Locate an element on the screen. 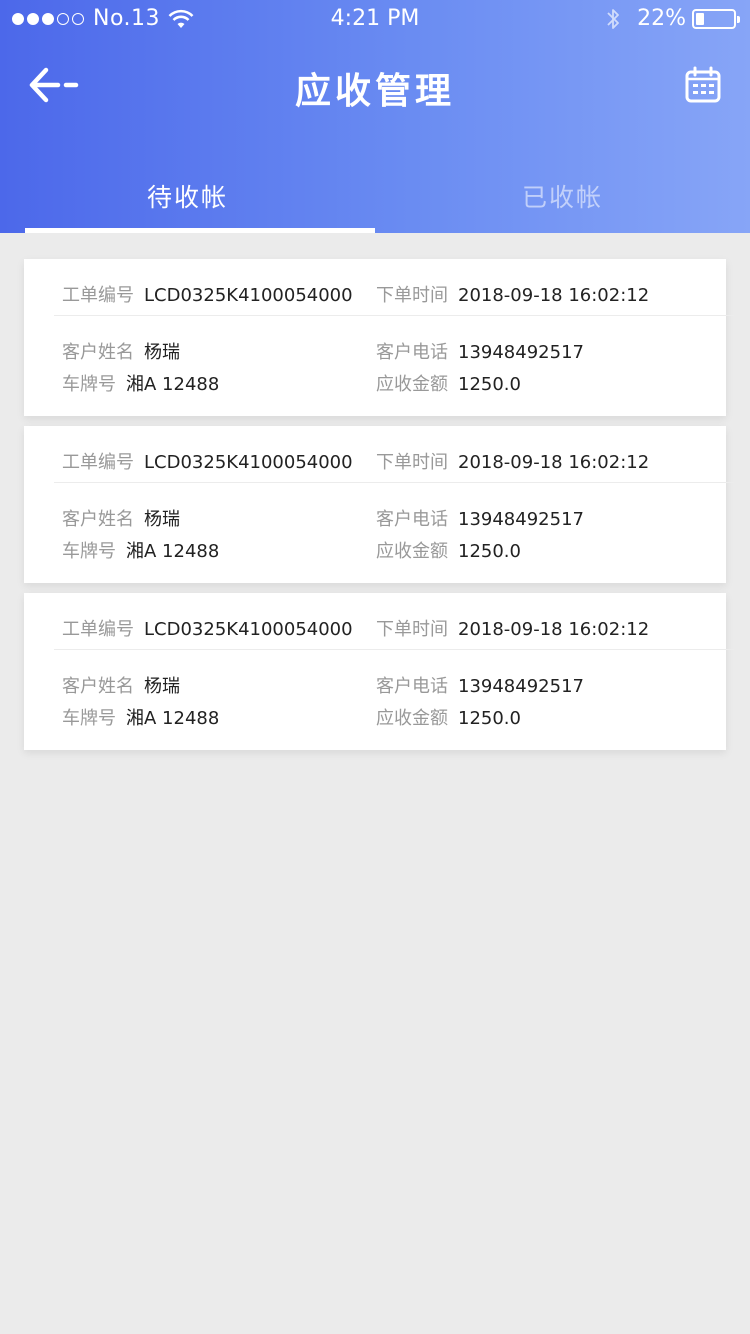 The width and height of the screenshot is (750, 1334). battery-percent: 22% is located at coordinates (661, 18).